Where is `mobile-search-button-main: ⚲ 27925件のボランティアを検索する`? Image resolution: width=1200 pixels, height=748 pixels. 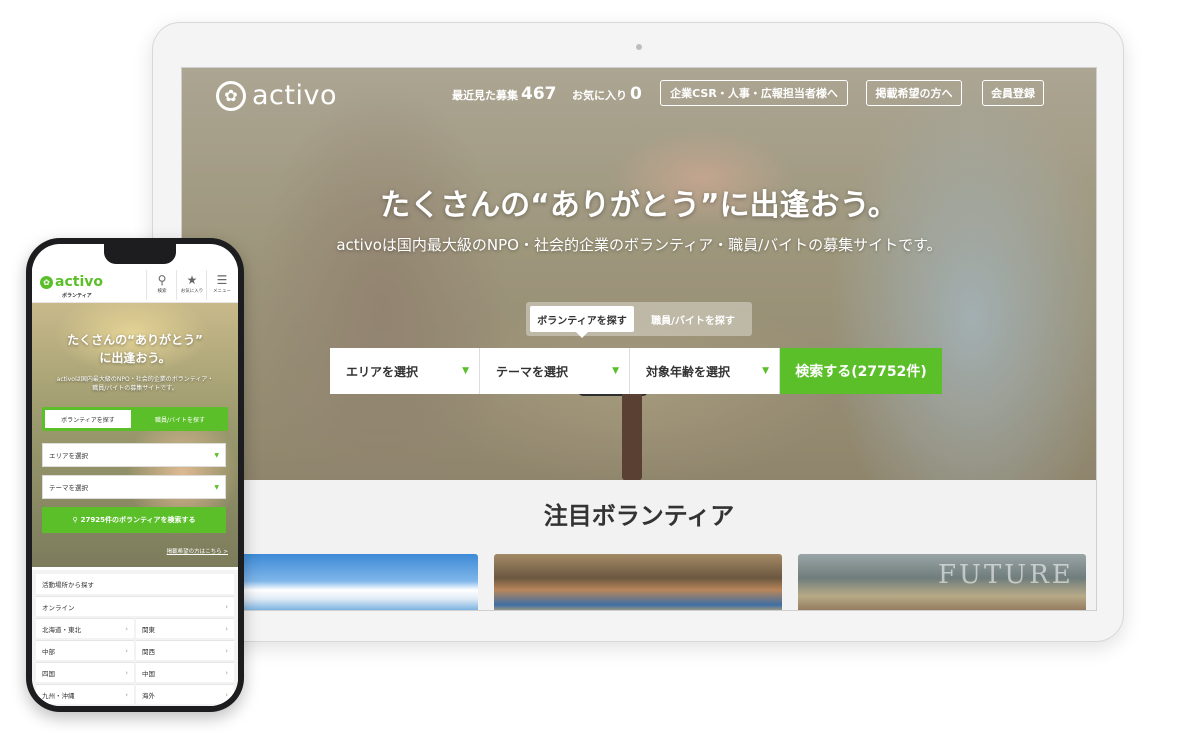
mobile-search-button-main: ⚲ 27925件のボランティアを検索する is located at coordinates (134, 520).